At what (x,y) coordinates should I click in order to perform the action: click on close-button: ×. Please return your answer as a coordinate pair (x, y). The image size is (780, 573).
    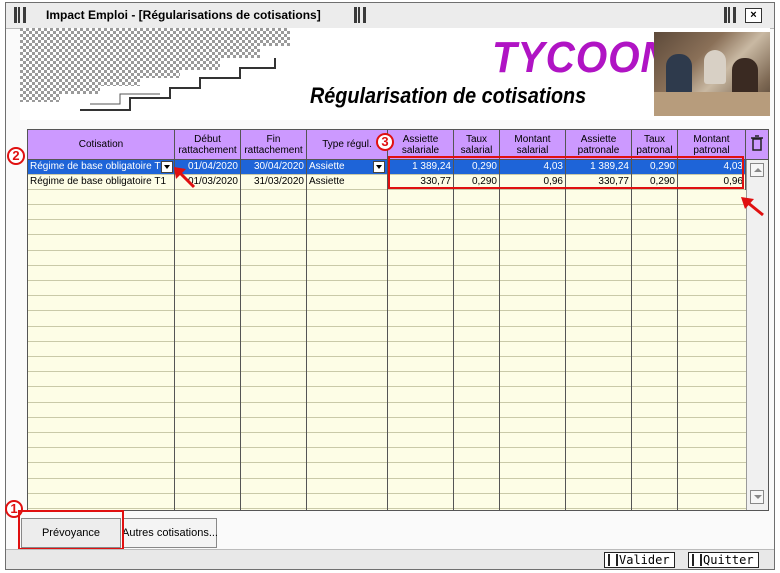
    Looking at the image, I should click on (753, 15).